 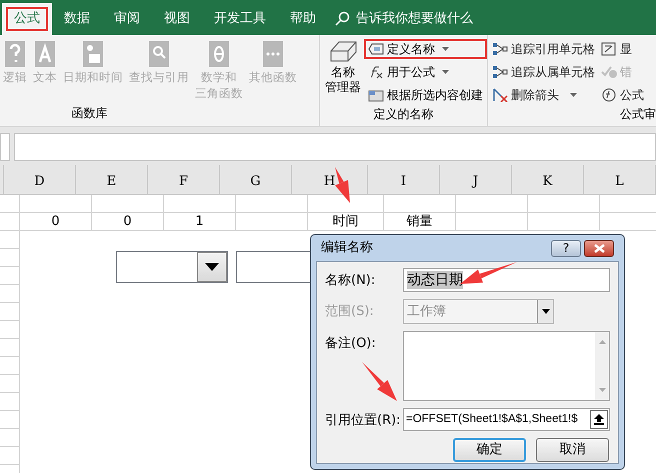 What do you see at coordinates (335, 147) in the screenshot?
I see `formula-bar` at bounding box center [335, 147].